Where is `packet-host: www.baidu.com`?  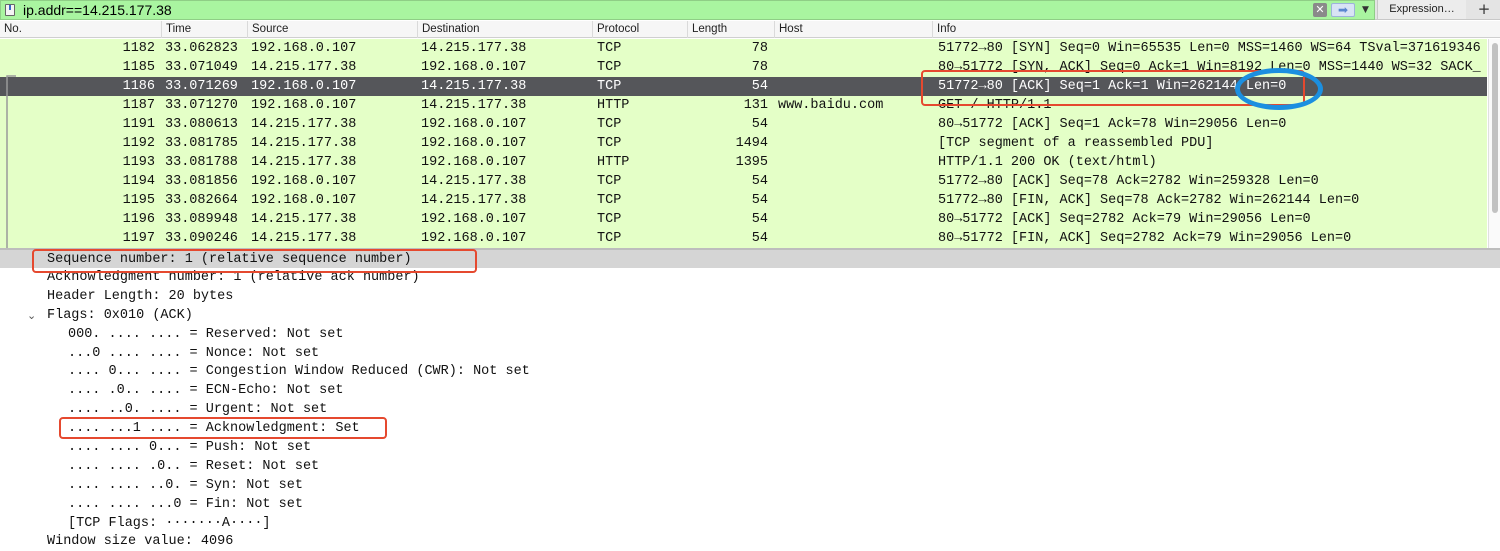 packet-host: www.baidu.com is located at coordinates (831, 105).